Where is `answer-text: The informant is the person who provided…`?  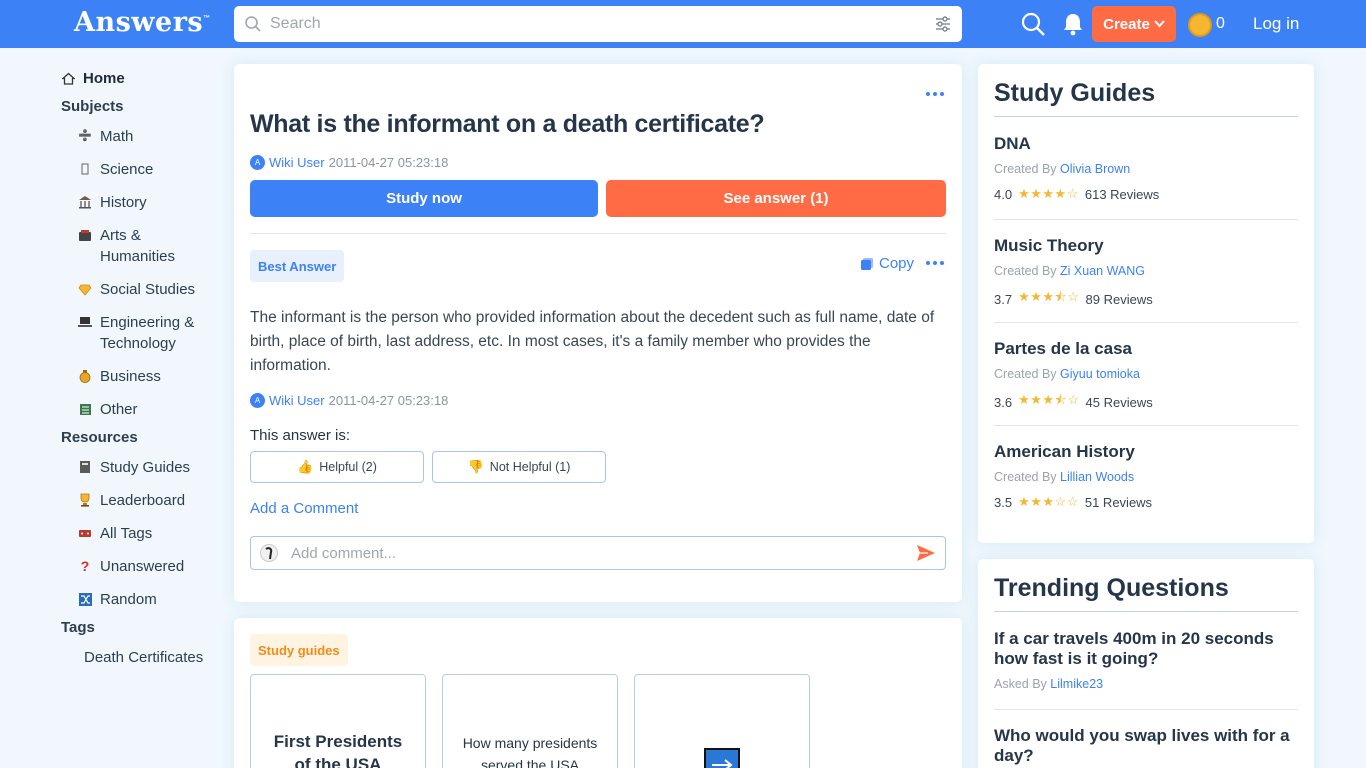
answer-text: The informant is the person who provided… is located at coordinates (592, 341).